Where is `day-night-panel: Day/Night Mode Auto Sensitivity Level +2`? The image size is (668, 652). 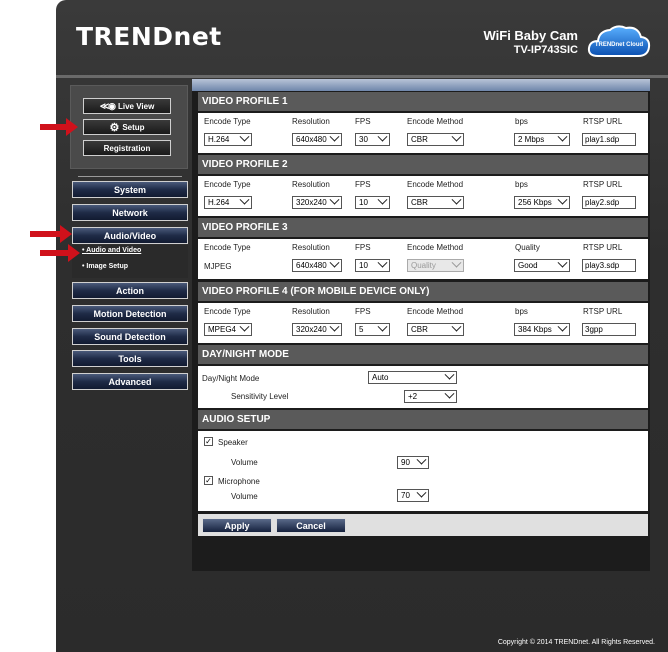 day-night-panel: Day/Night Mode Auto Sensitivity Level +2 is located at coordinates (423, 387).